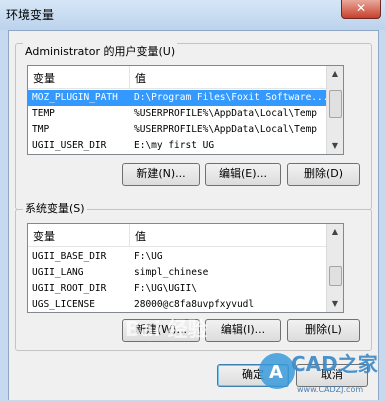  I want to click on system-vars-header: 变量 值, so click(185, 235).